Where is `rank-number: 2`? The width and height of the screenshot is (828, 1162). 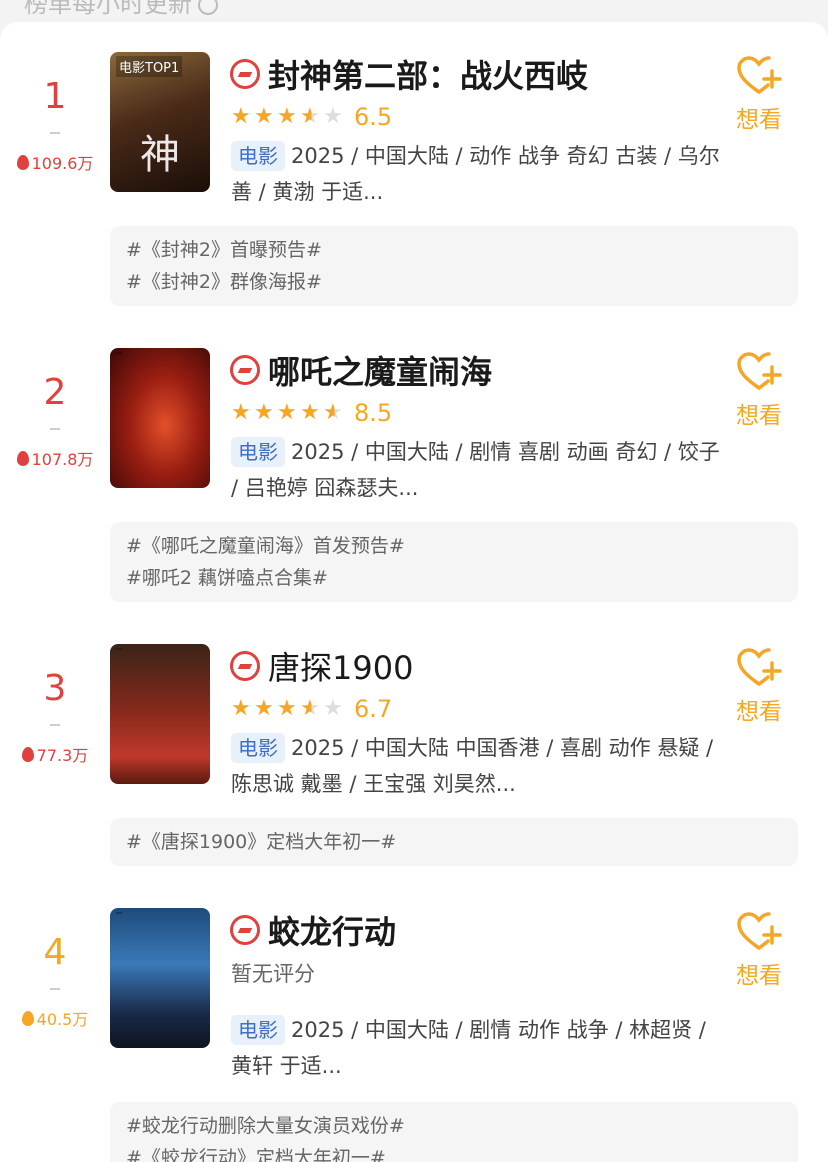 rank-number: 2 is located at coordinates (55, 392).